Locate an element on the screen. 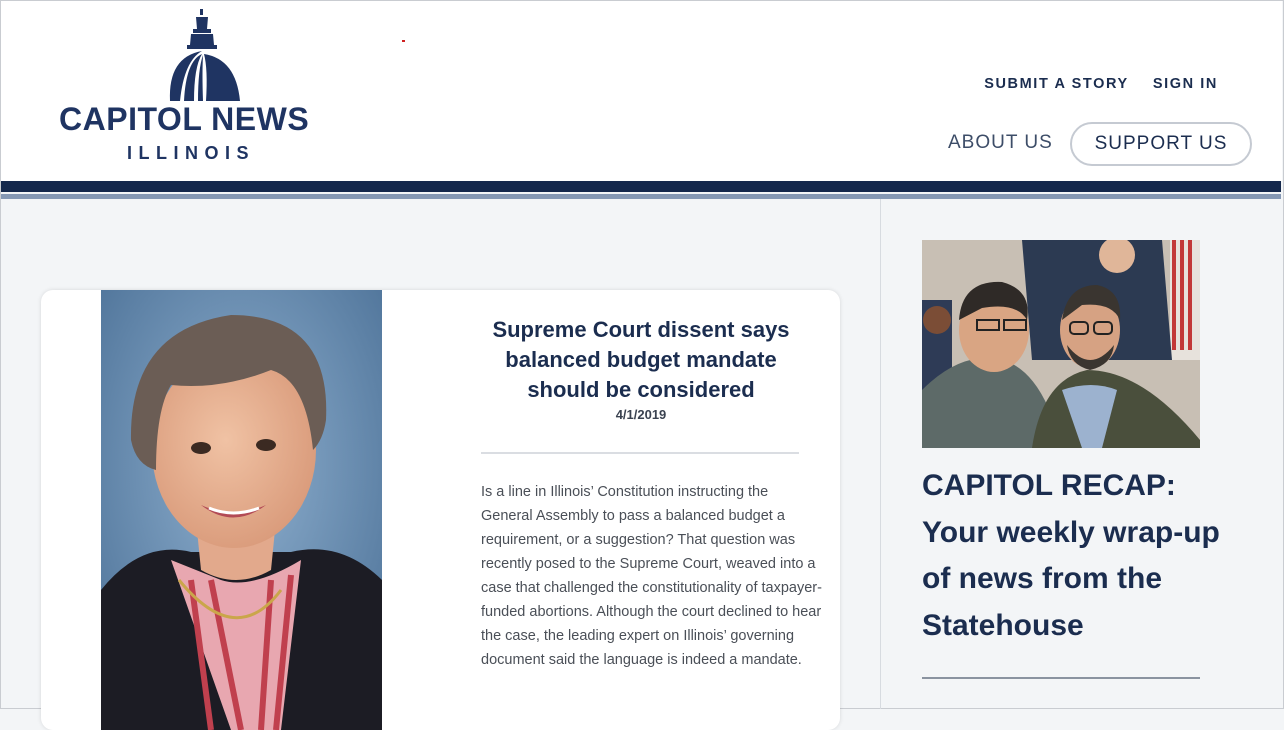 This screenshot has width=1284, height=730. header-rule-dark is located at coordinates (641, 186).